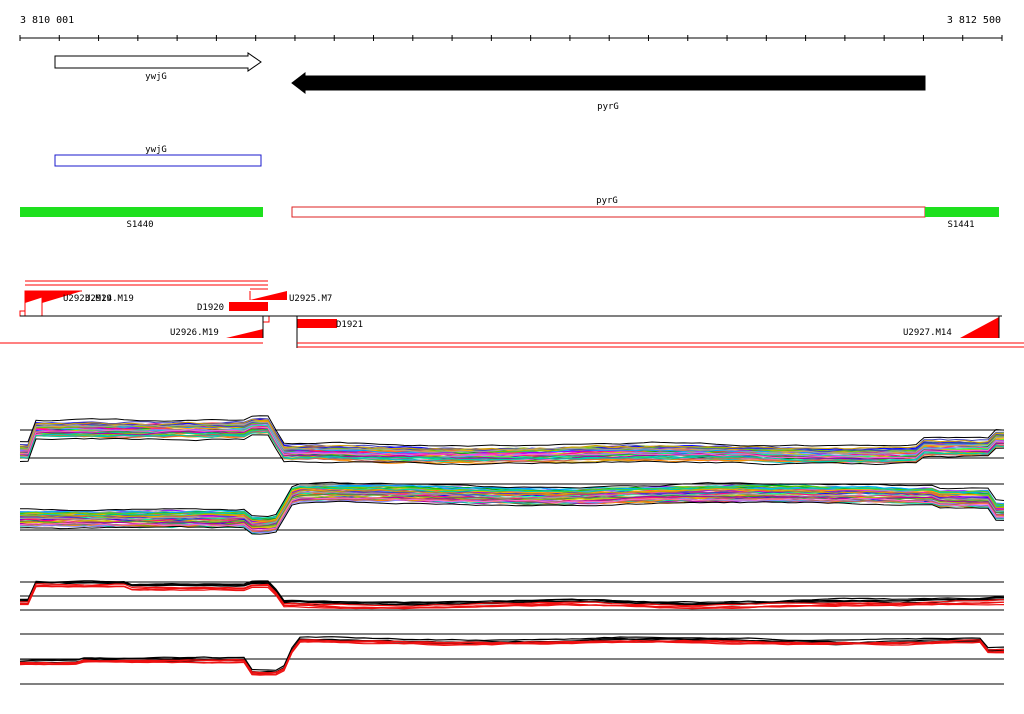  Describe the element at coordinates (608, 212) in the screenshot. I see `cds-pyrG-box` at that location.